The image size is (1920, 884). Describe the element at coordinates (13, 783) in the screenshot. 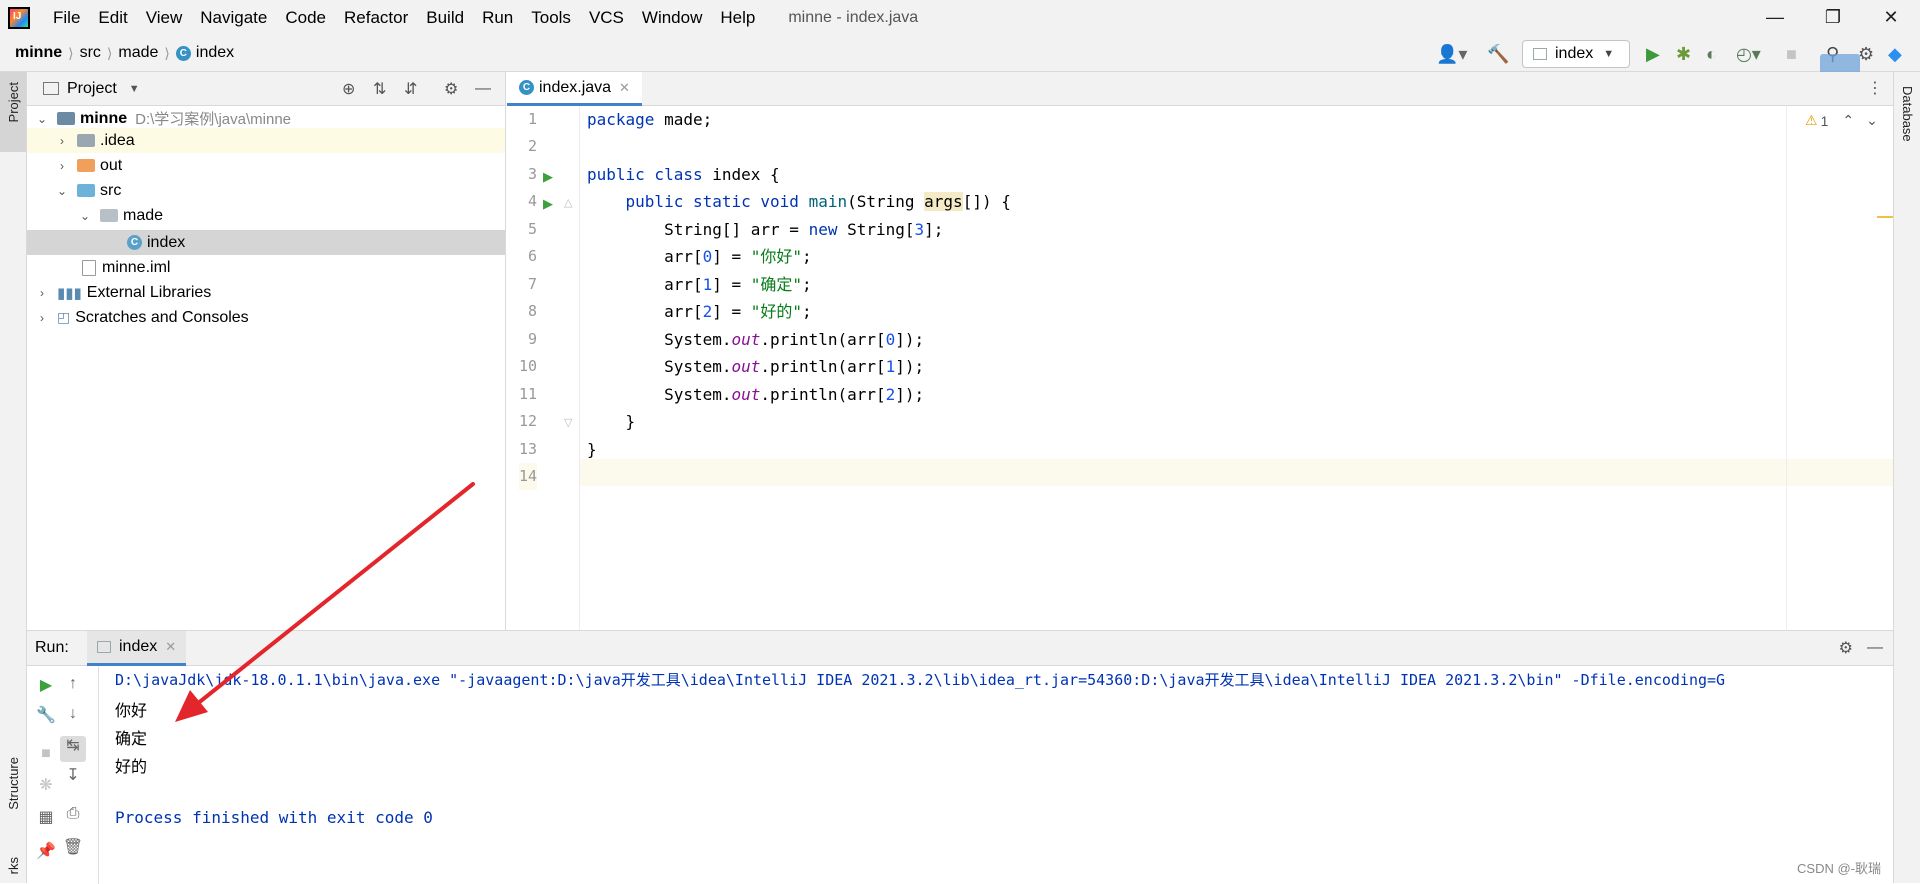

I see `structure-tool-tab: Structure` at that location.